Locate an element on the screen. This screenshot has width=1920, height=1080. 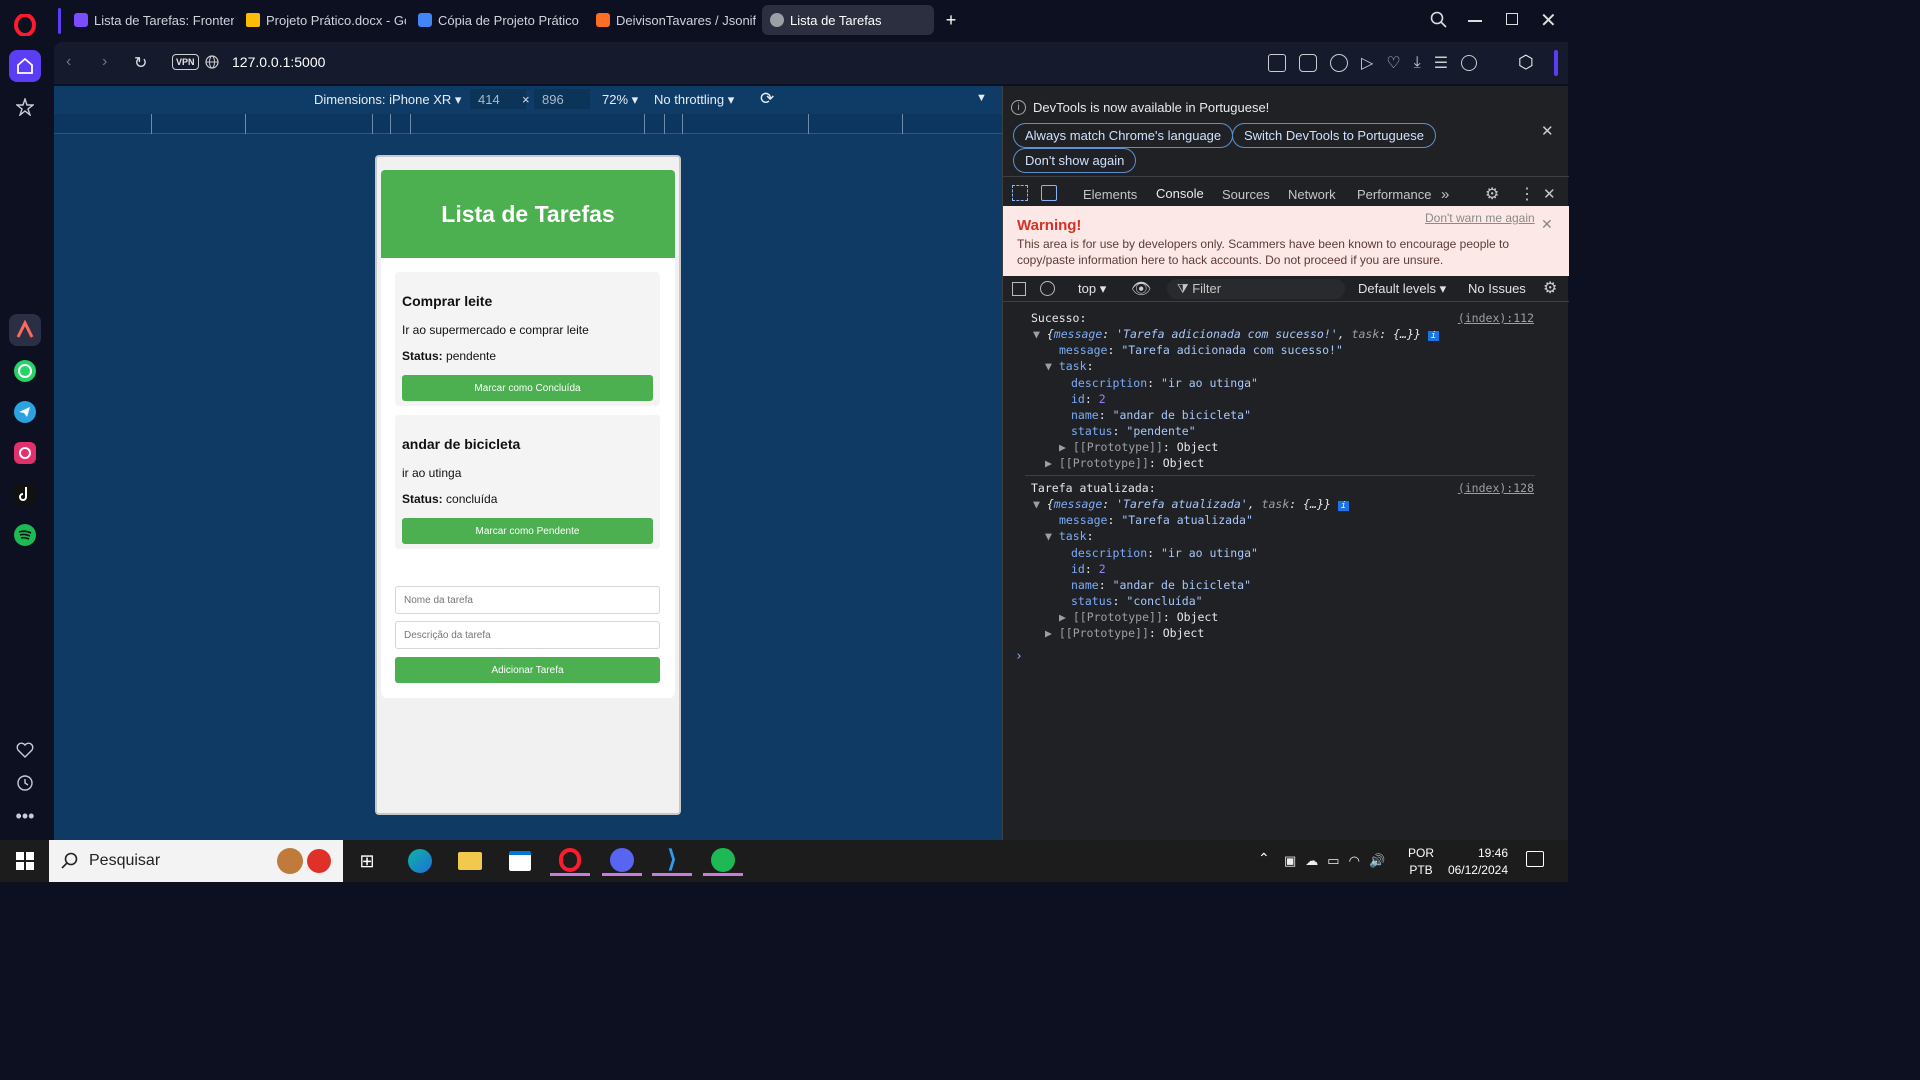
url-field: 127.0.0.1:5000 is located at coordinates (278, 62).